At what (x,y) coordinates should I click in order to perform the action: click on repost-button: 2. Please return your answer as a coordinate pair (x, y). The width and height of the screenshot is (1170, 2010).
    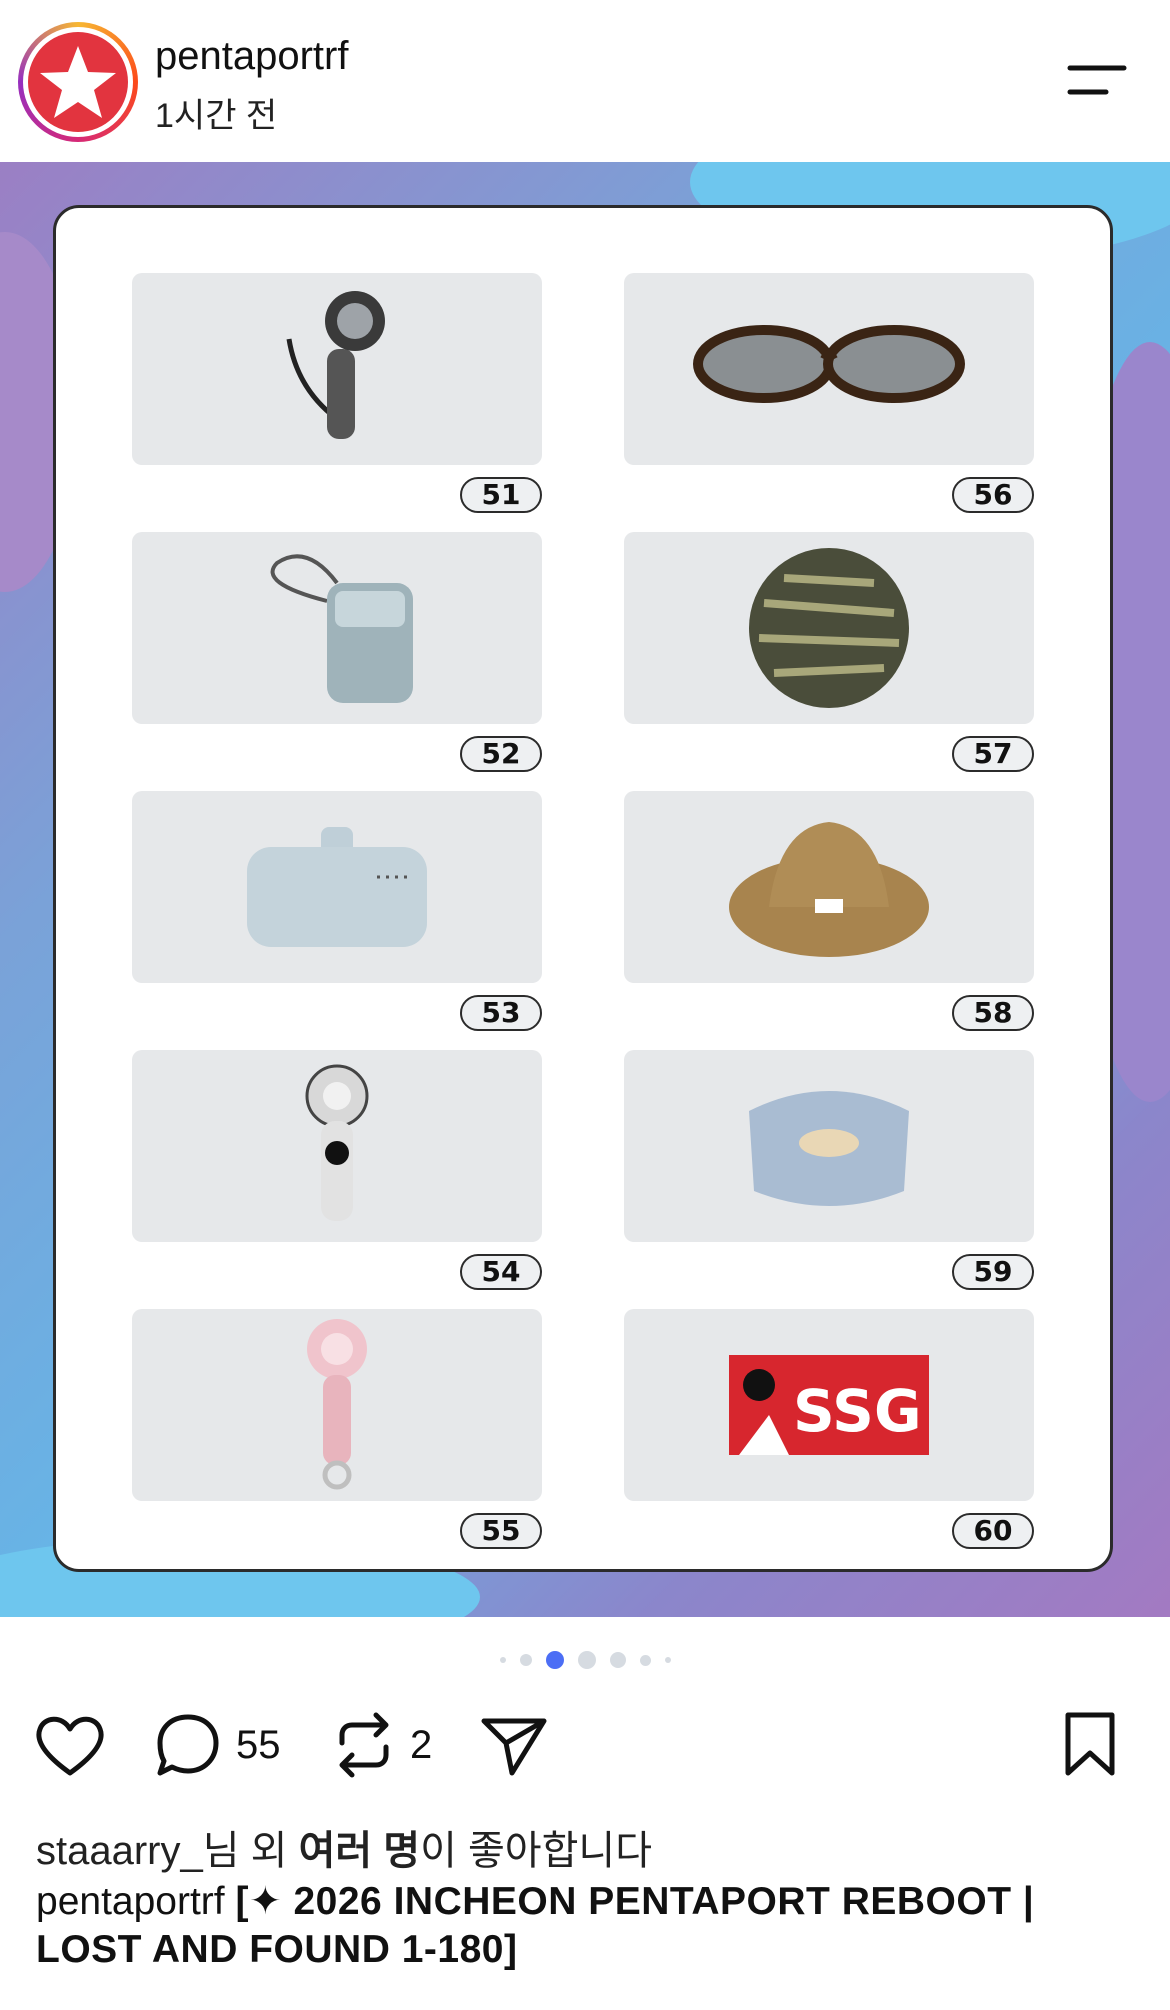
    Looking at the image, I should click on (382, 1745).